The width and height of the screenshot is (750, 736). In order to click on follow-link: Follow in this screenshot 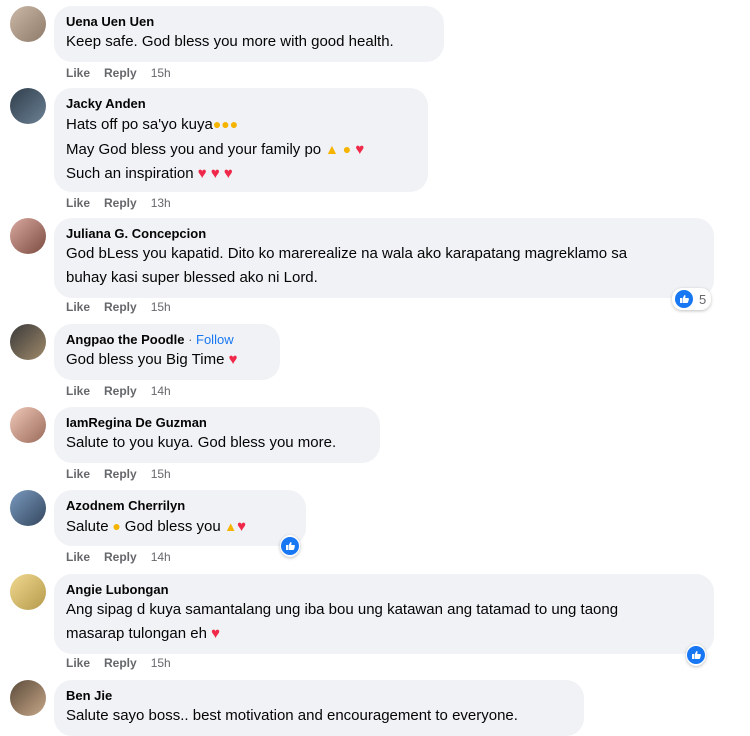, I will do `click(215, 339)`.